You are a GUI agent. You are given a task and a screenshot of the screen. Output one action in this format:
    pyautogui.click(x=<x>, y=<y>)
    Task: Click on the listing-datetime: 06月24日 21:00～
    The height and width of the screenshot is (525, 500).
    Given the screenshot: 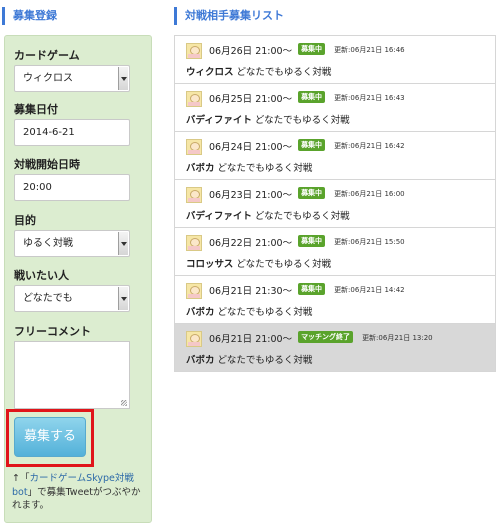 What is the action you would take?
    pyautogui.click(x=251, y=147)
    